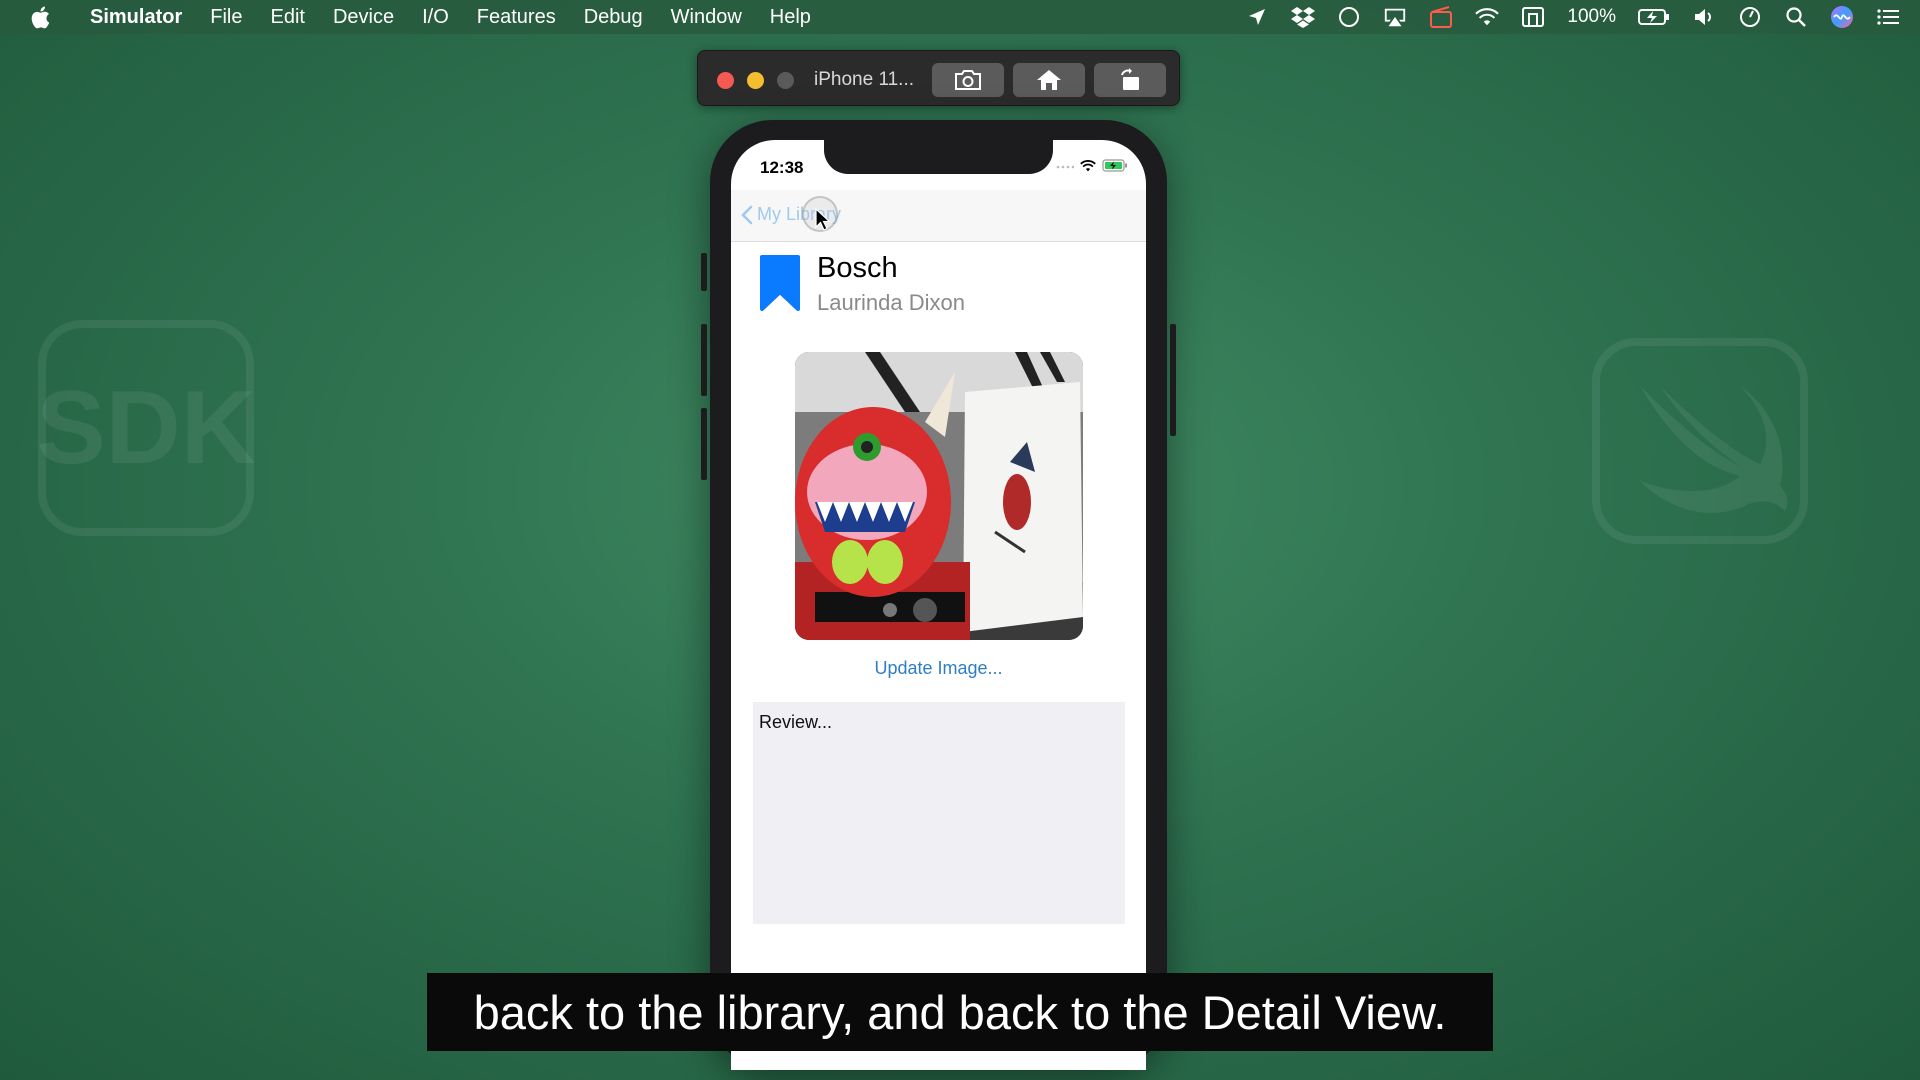 The width and height of the screenshot is (1920, 1080). What do you see at coordinates (1842, 17) in the screenshot?
I see `siri-icon` at bounding box center [1842, 17].